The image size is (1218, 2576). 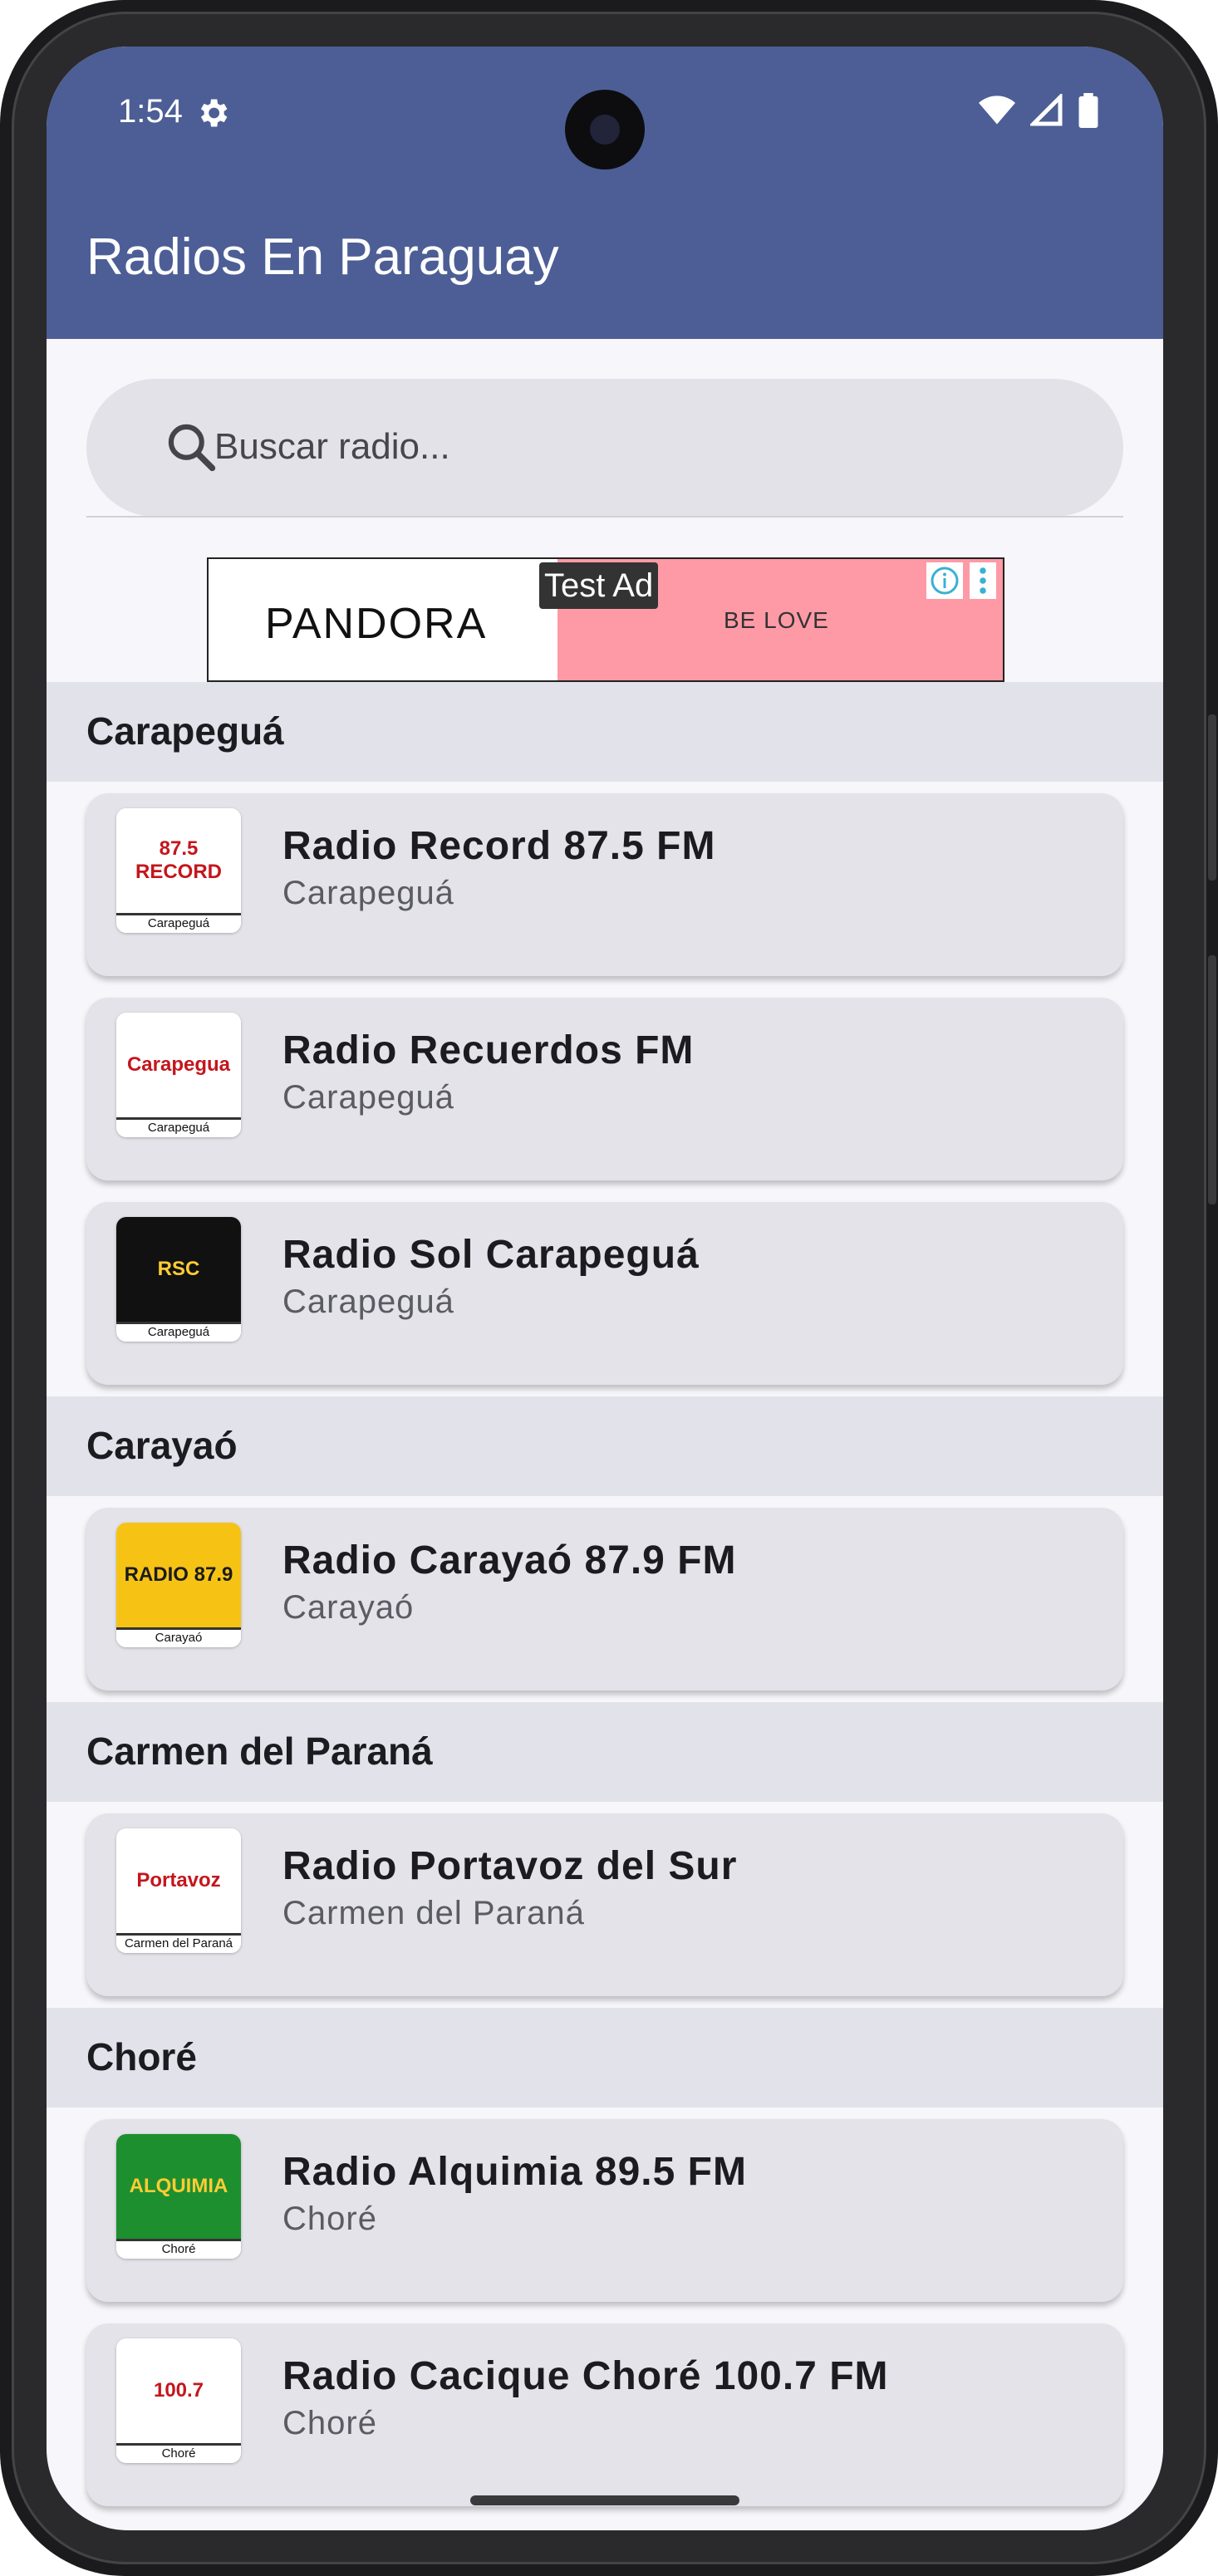 I want to click on station-logo: Carapegua Carapeguá, so click(x=178, y=1075).